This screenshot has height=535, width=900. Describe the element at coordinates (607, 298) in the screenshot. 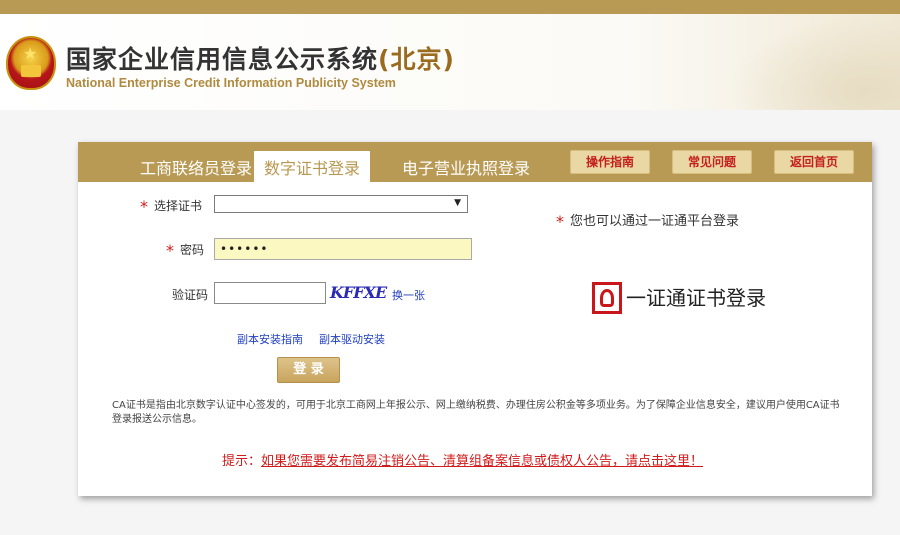

I see `yzt-logo-icon` at that location.